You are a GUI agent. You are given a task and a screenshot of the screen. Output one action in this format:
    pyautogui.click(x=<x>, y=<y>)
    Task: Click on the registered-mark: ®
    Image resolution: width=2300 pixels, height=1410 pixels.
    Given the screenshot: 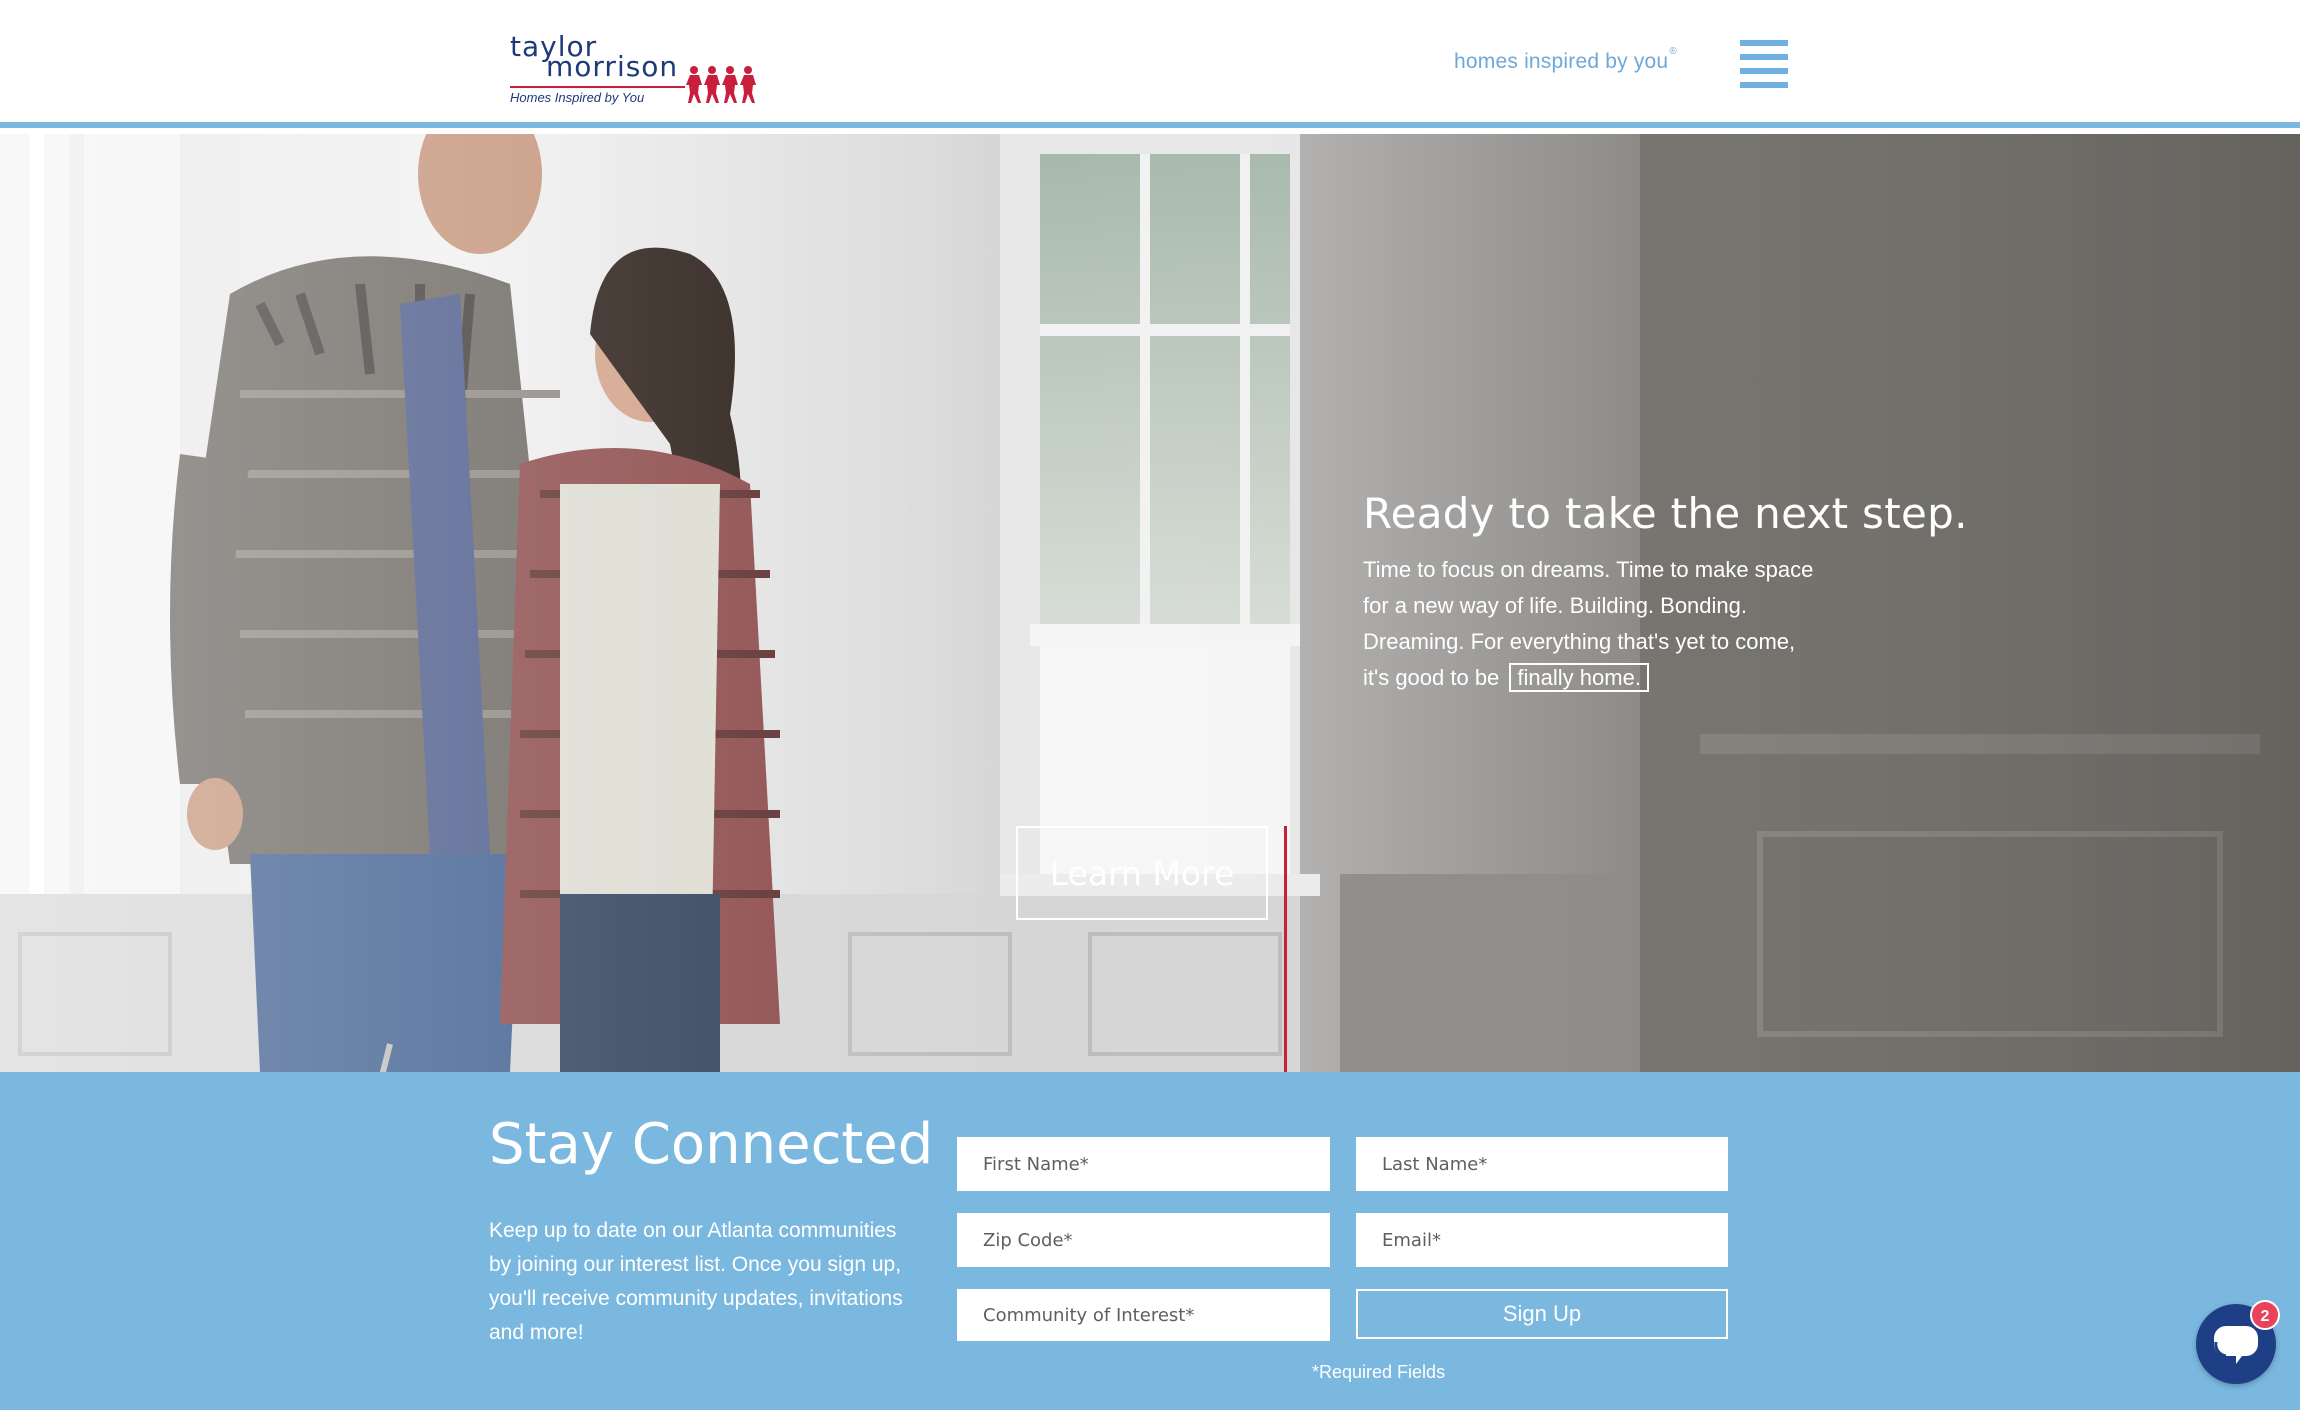 What is the action you would take?
    pyautogui.click(x=1673, y=51)
    